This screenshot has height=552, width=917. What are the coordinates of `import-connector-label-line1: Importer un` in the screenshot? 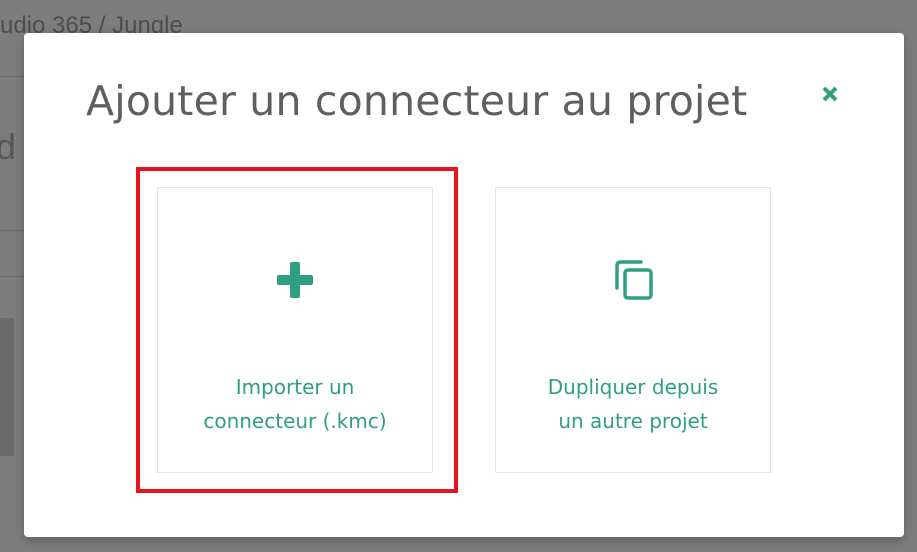 It's located at (295, 387).